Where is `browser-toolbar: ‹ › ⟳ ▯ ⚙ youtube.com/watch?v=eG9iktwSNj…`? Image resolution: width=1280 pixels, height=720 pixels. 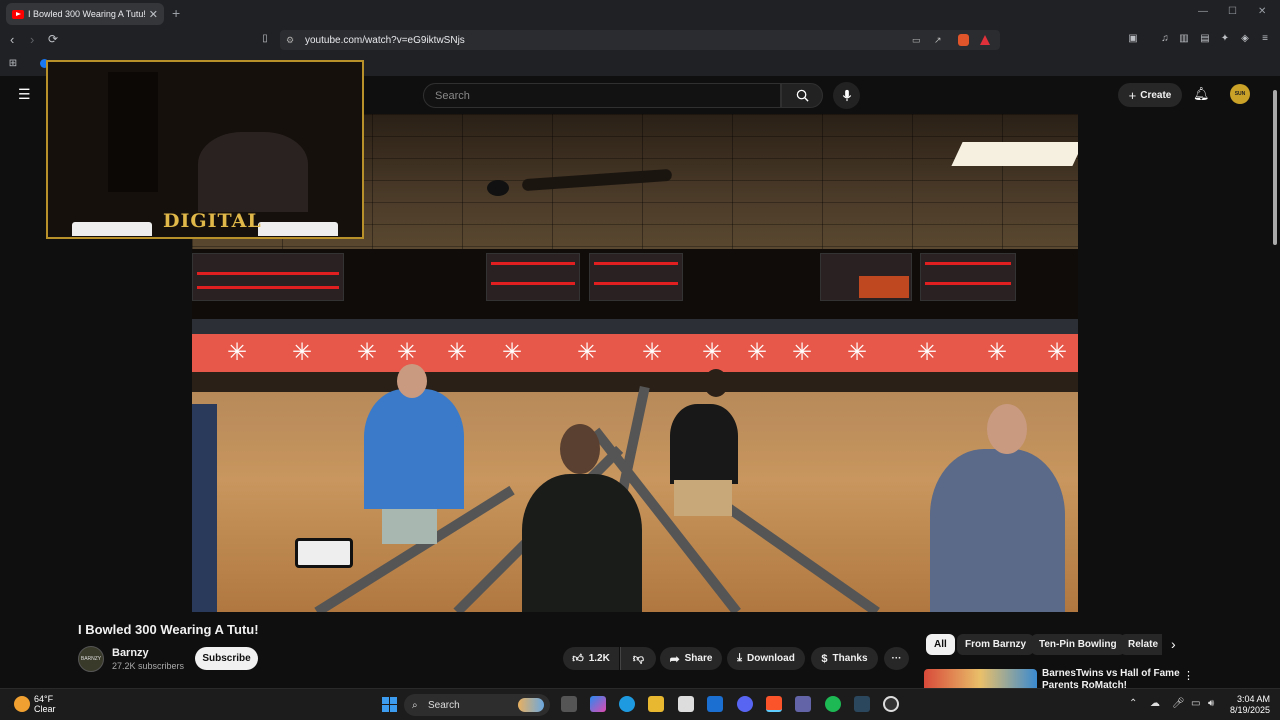 browser-toolbar: ‹ › ⟳ ▯ ⚙ youtube.com/watch?v=eG9iktwSNj… is located at coordinates (640, 40).